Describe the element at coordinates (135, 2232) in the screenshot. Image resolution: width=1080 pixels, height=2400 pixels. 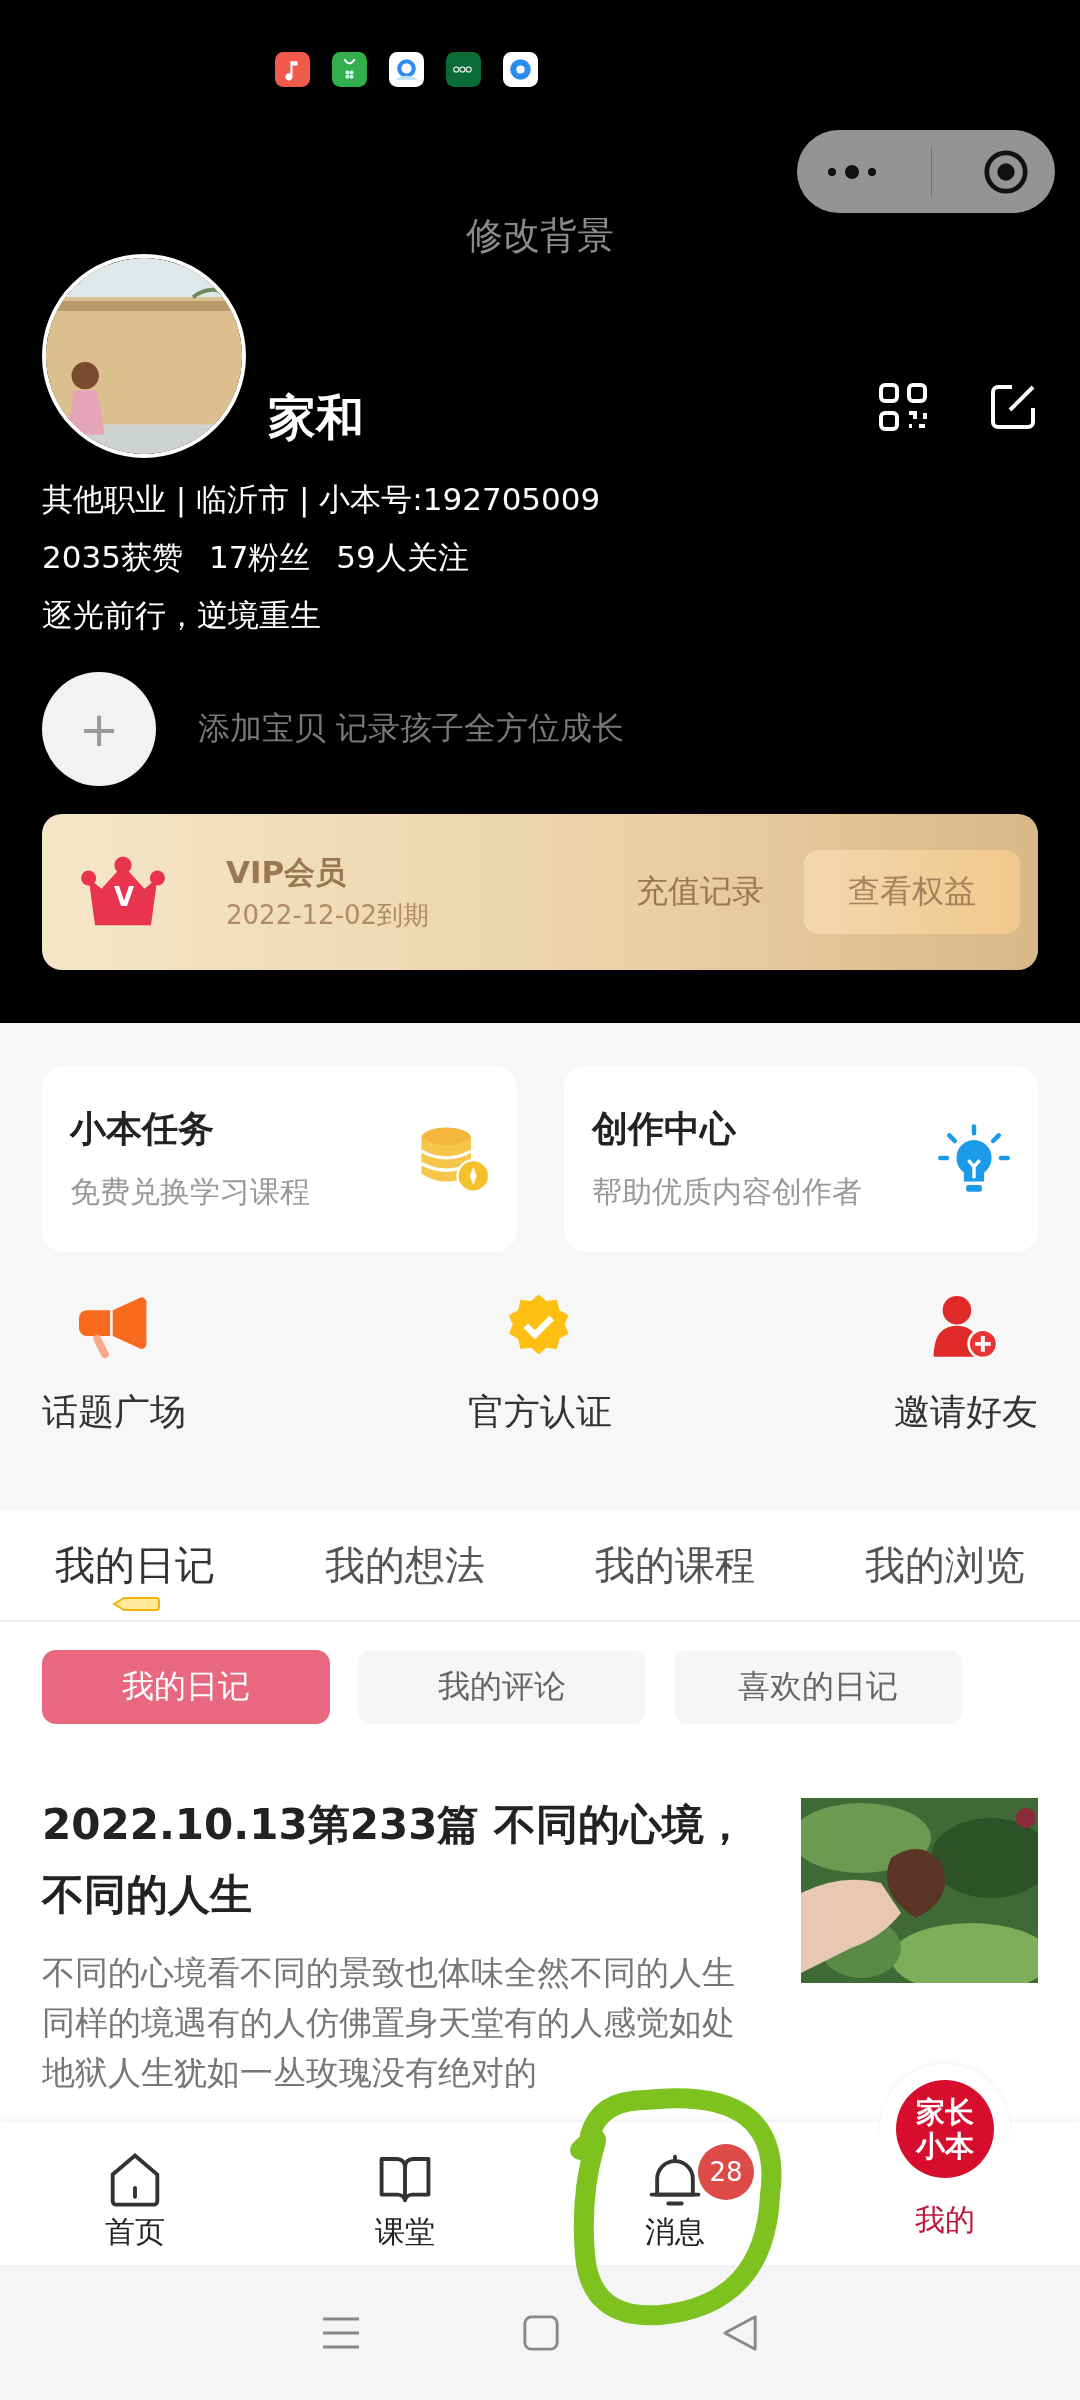
I see `nav-tab: 首页` at that location.